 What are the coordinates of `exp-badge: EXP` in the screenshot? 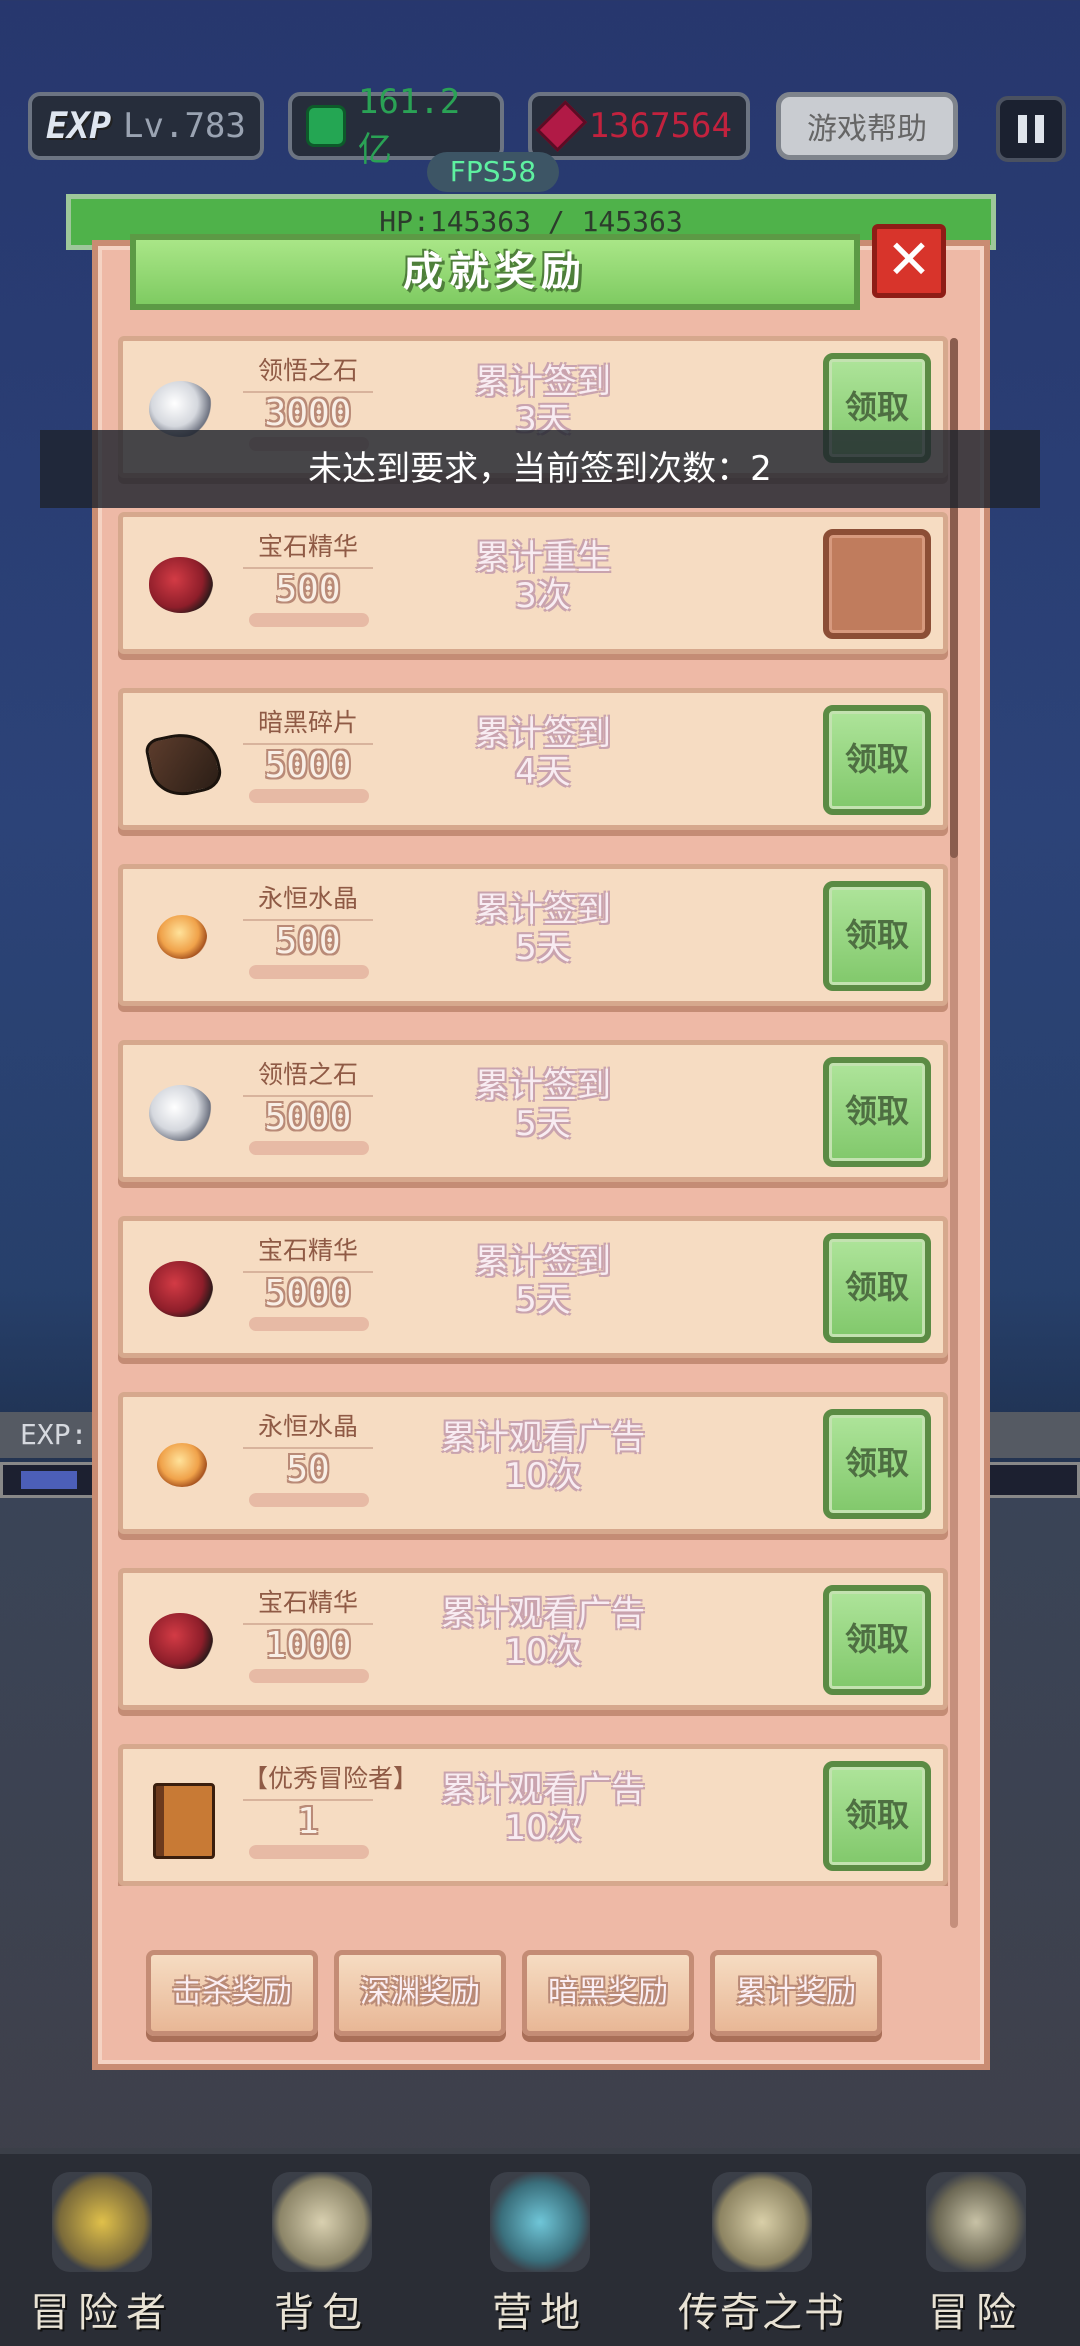 It's located at (79, 126).